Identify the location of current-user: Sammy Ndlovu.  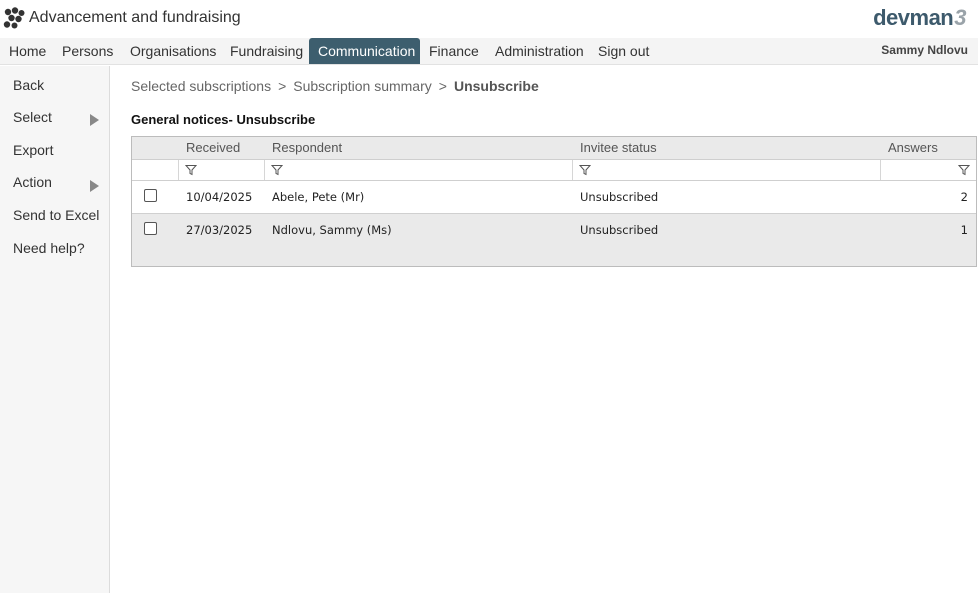
(924, 50).